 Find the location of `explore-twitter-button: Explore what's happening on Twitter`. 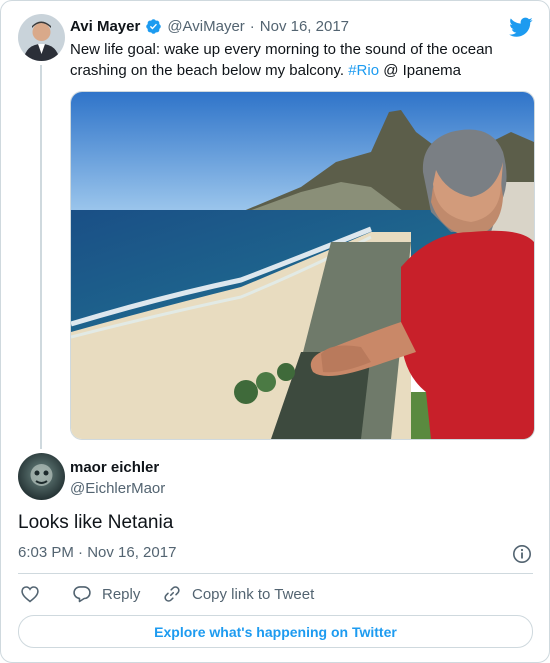

explore-twitter-button: Explore what's happening on Twitter is located at coordinates (275, 631).